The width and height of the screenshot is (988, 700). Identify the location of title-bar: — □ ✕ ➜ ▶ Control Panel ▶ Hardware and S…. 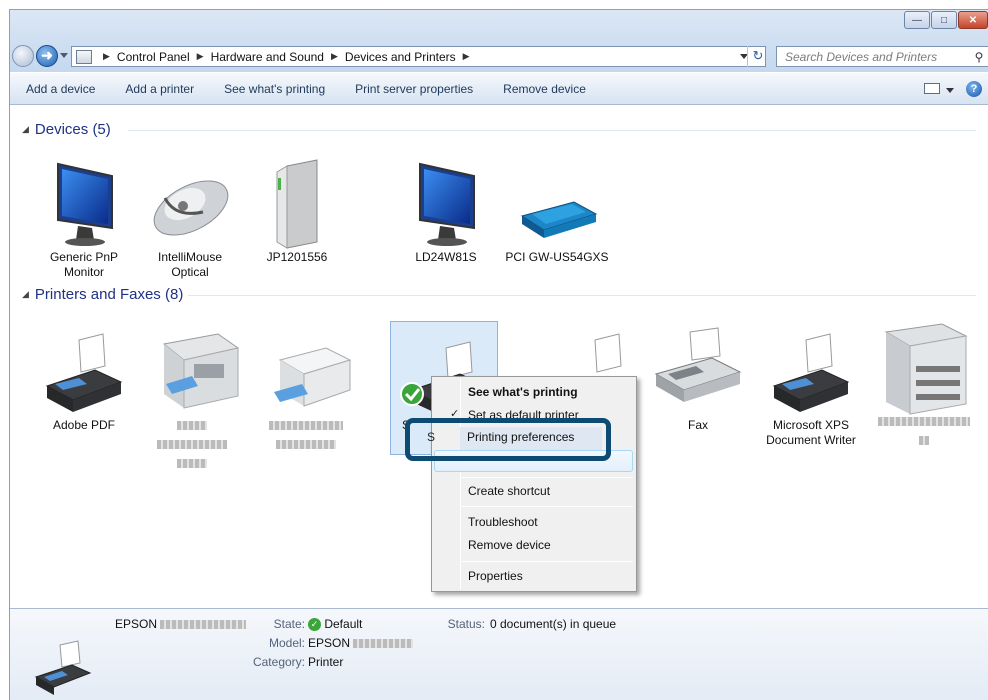
(499, 41).